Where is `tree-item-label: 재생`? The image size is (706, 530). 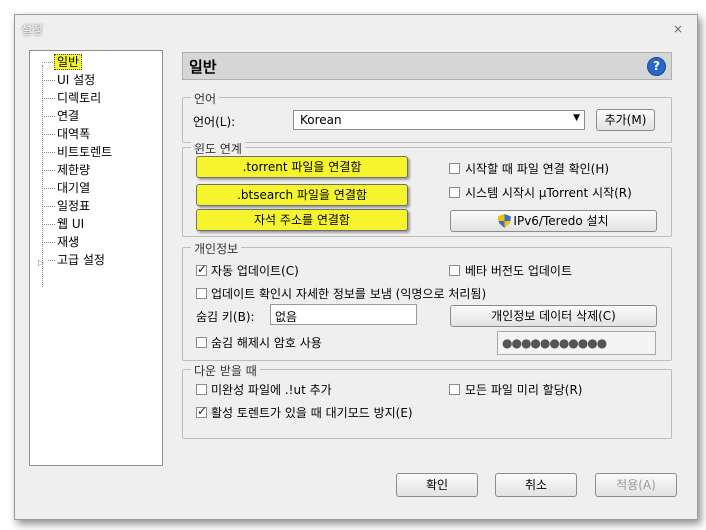
tree-item-label: 재생 is located at coordinates (68, 242).